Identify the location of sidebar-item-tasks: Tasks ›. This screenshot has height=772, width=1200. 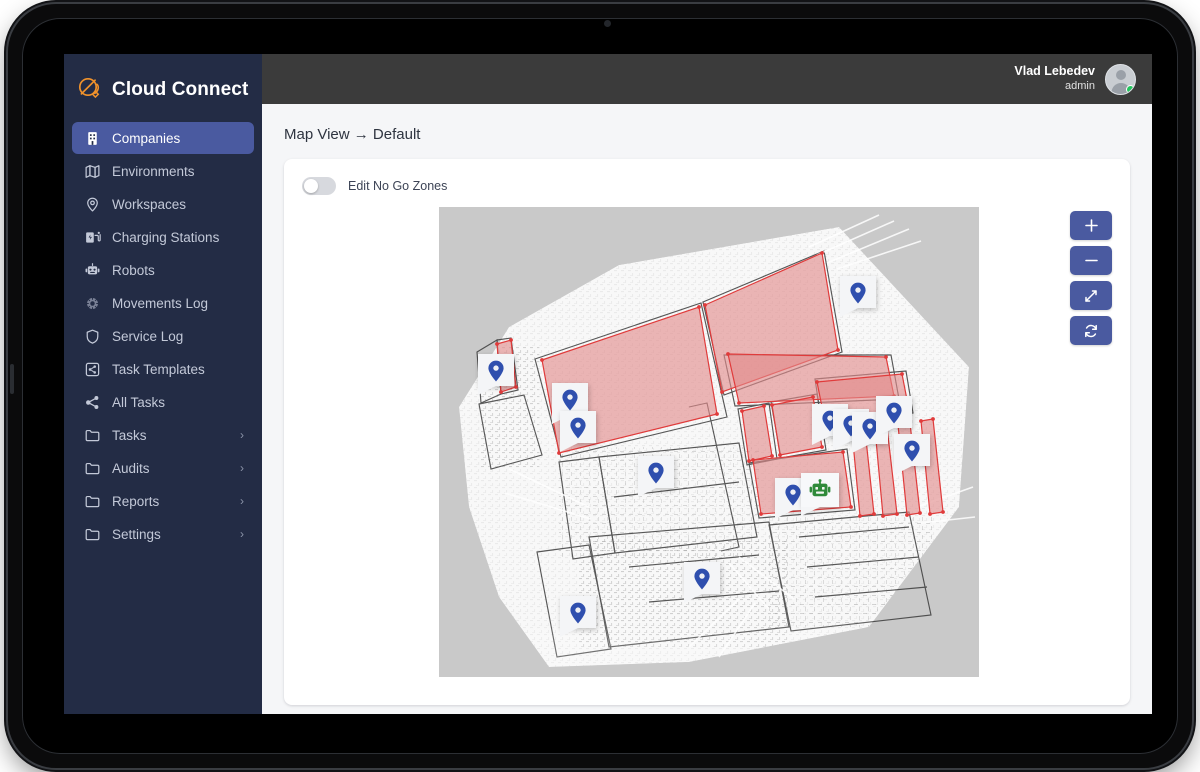
(163, 435).